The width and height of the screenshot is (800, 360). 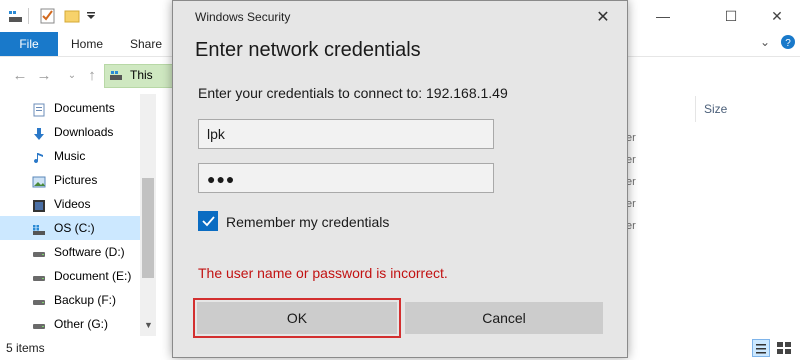 What do you see at coordinates (44, 76) in the screenshot?
I see `forward-arrow-icon: →` at bounding box center [44, 76].